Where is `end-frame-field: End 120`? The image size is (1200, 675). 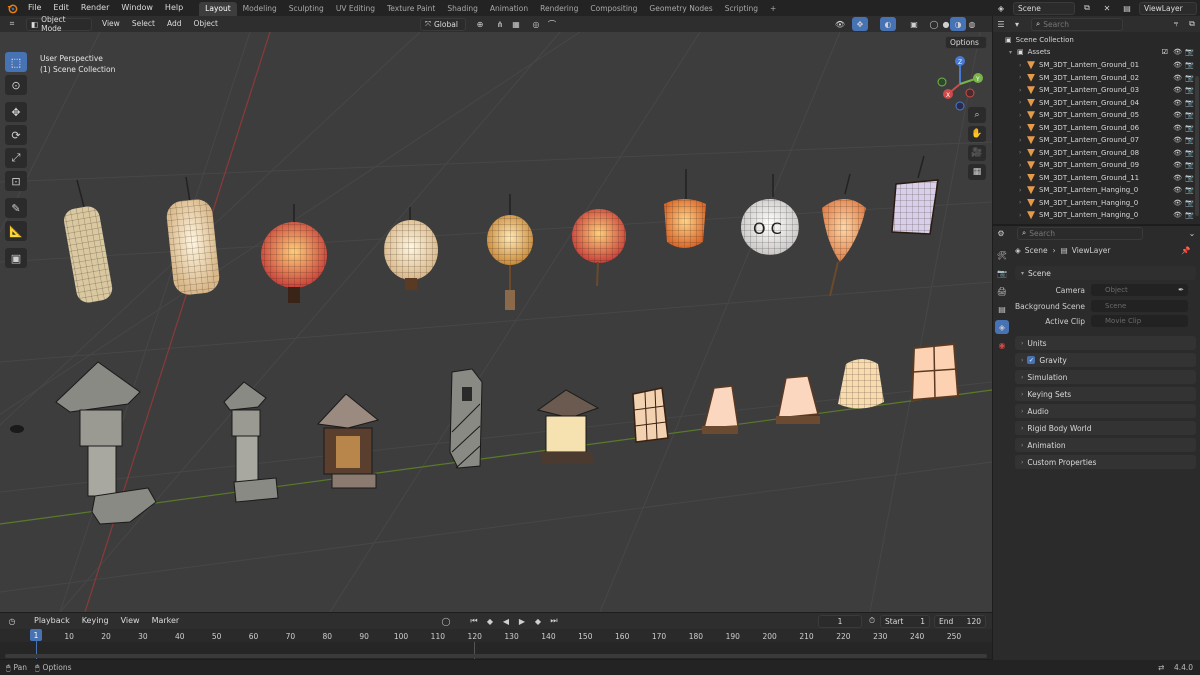 end-frame-field: End 120 is located at coordinates (960, 621).